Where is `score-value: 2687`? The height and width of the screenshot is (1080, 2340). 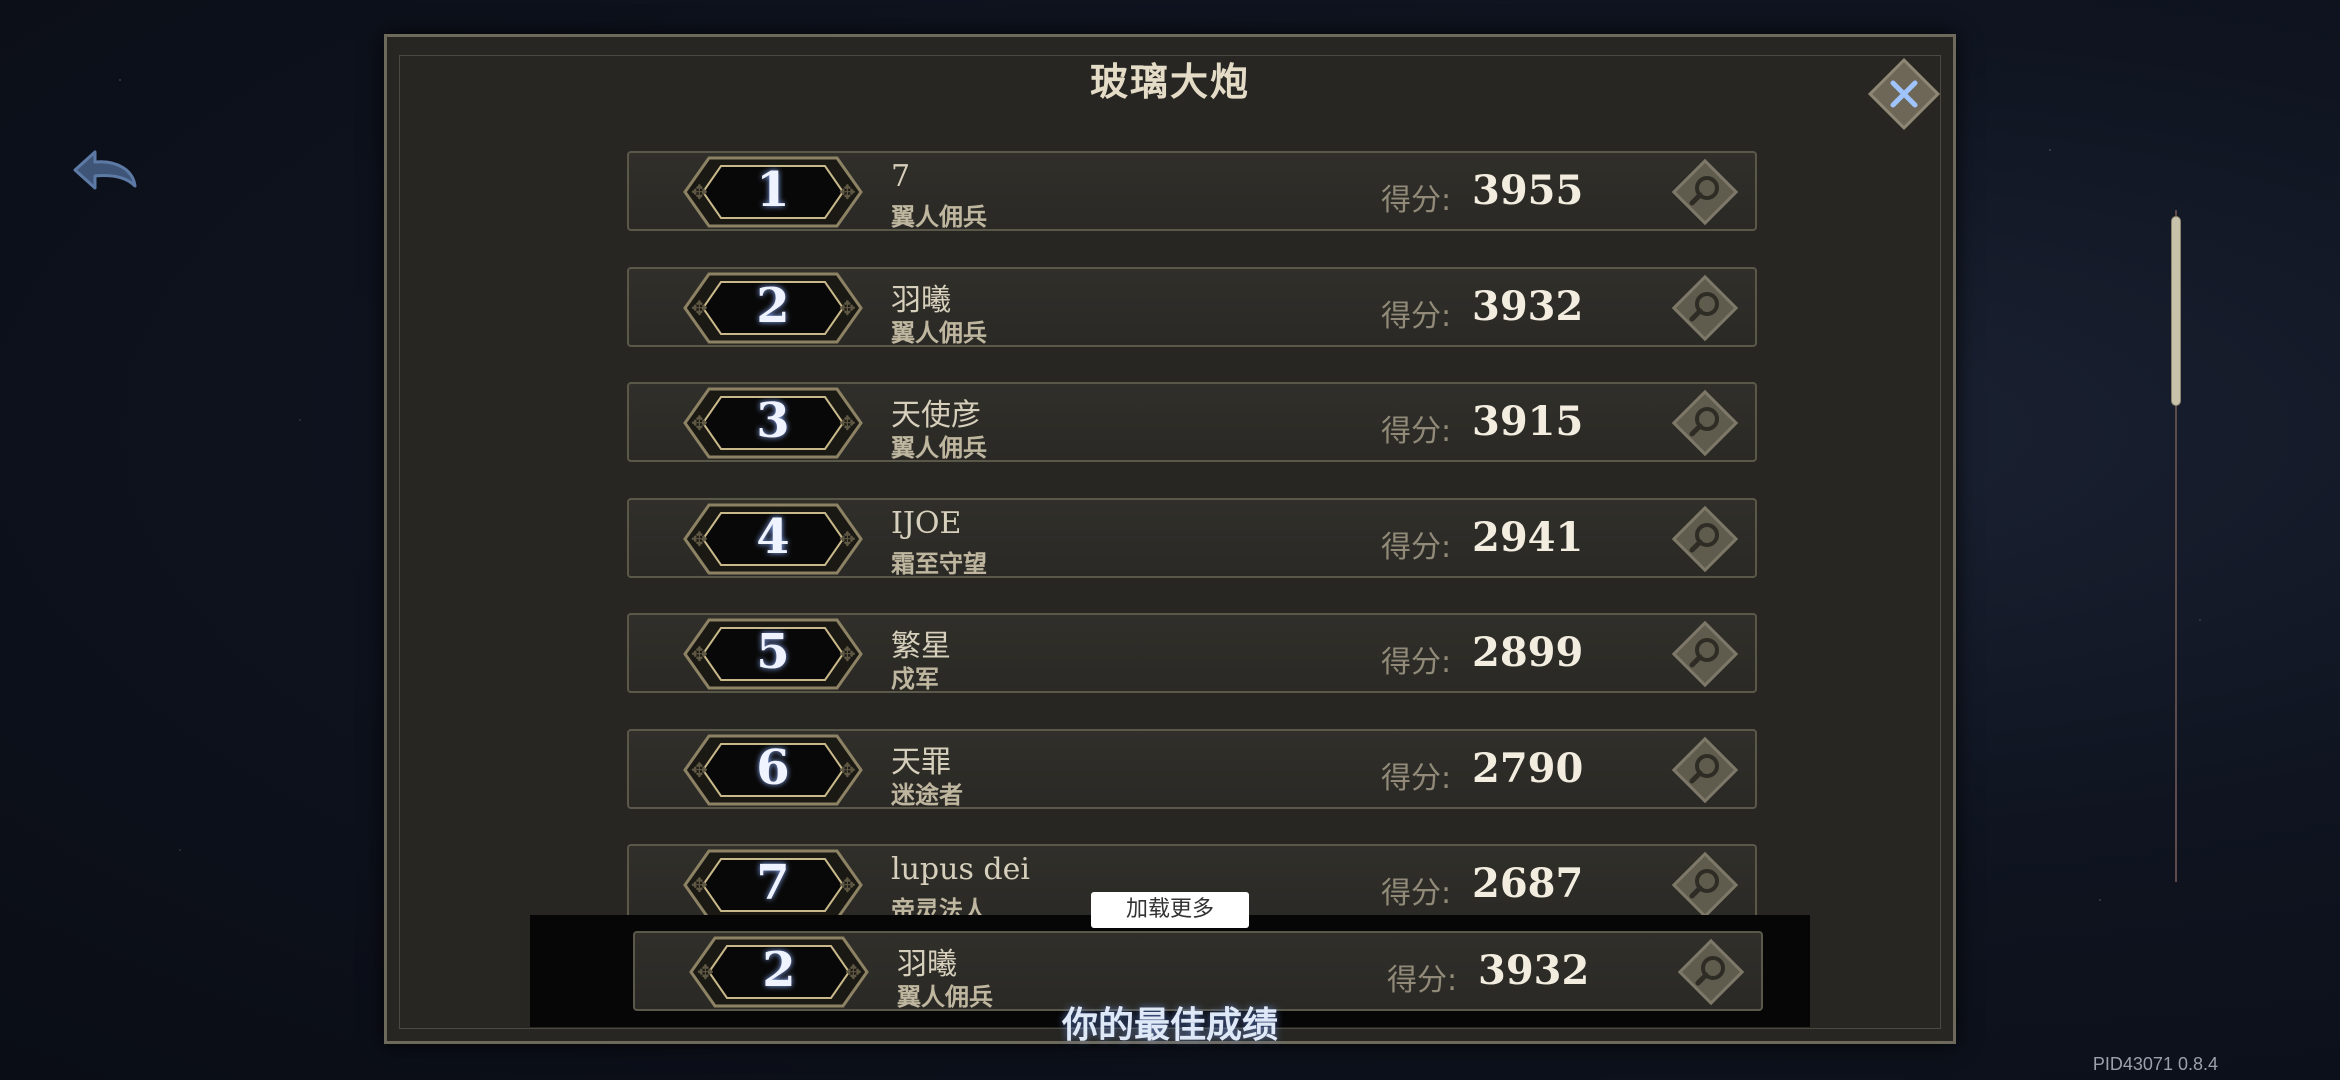
score-value: 2687 is located at coordinates (1528, 883).